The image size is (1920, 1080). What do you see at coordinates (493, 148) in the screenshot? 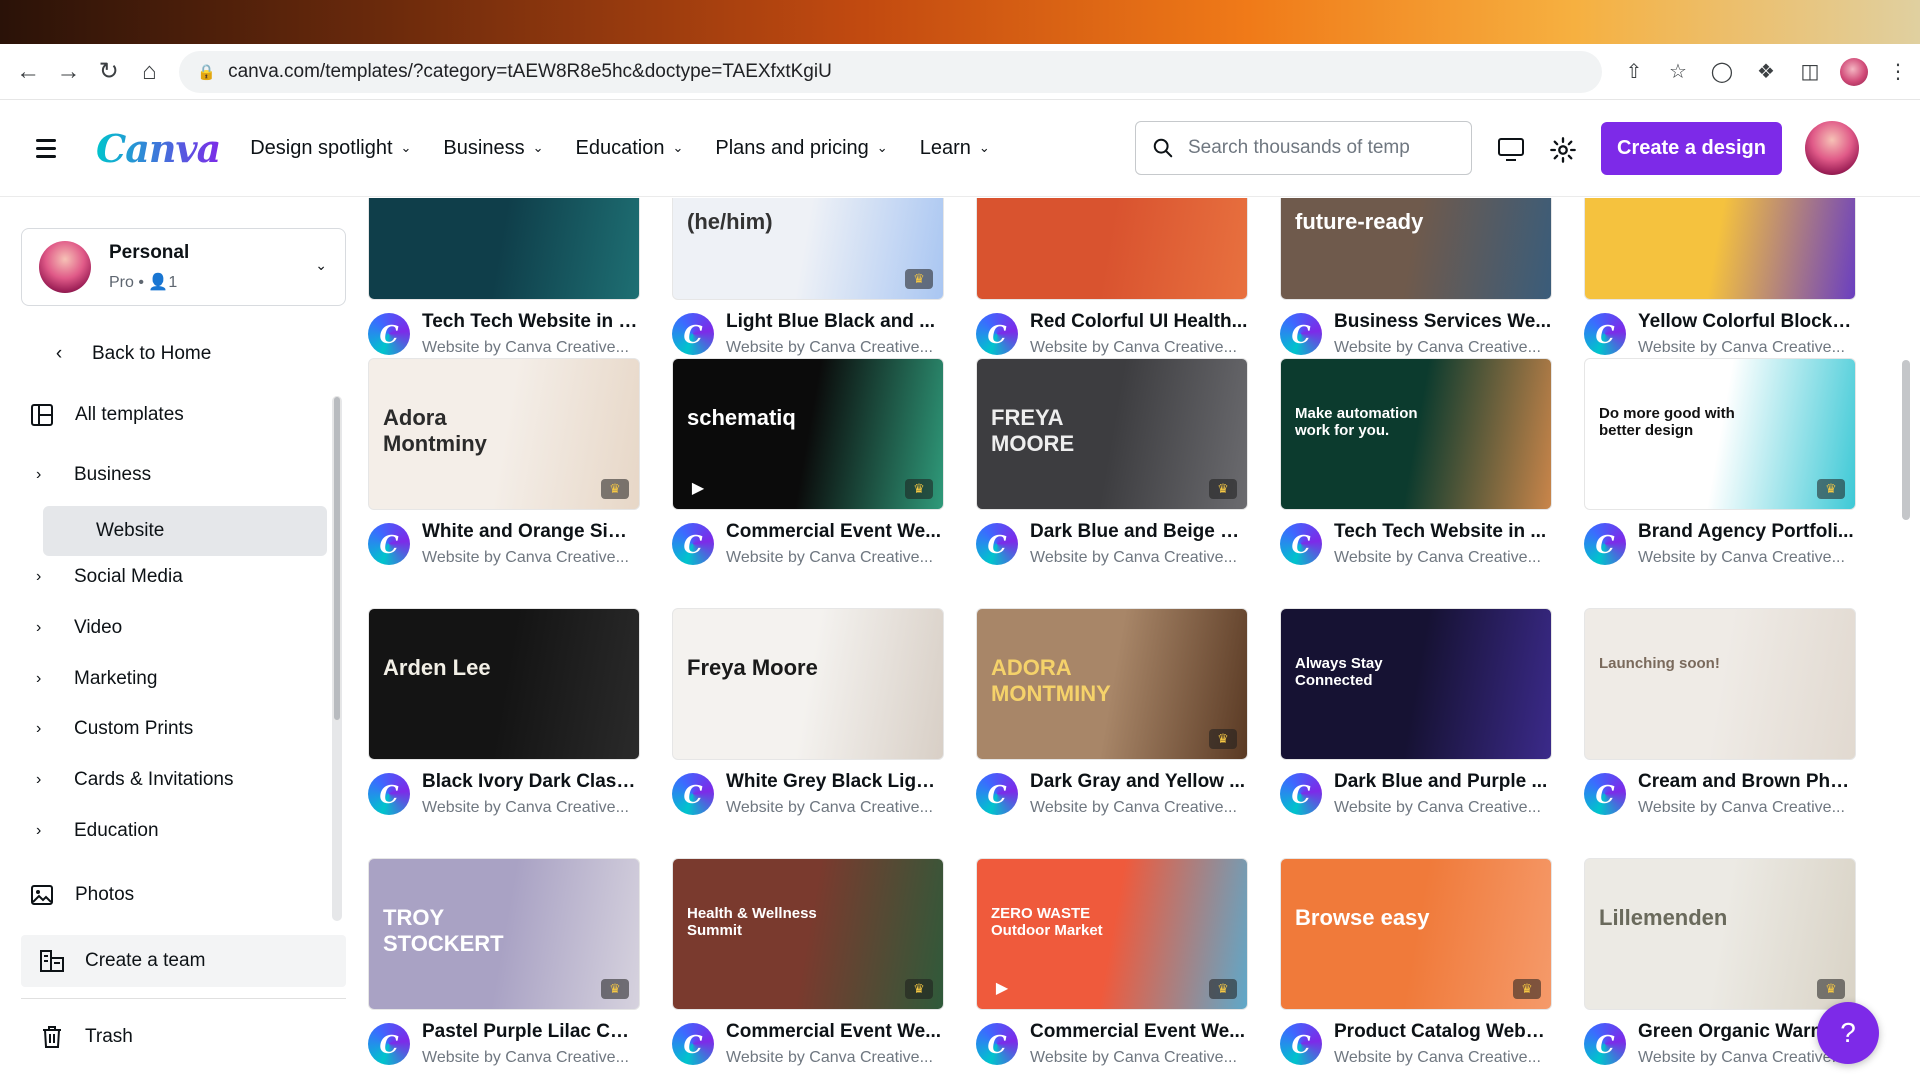
I see `nav-business: Business ⌄` at bounding box center [493, 148].